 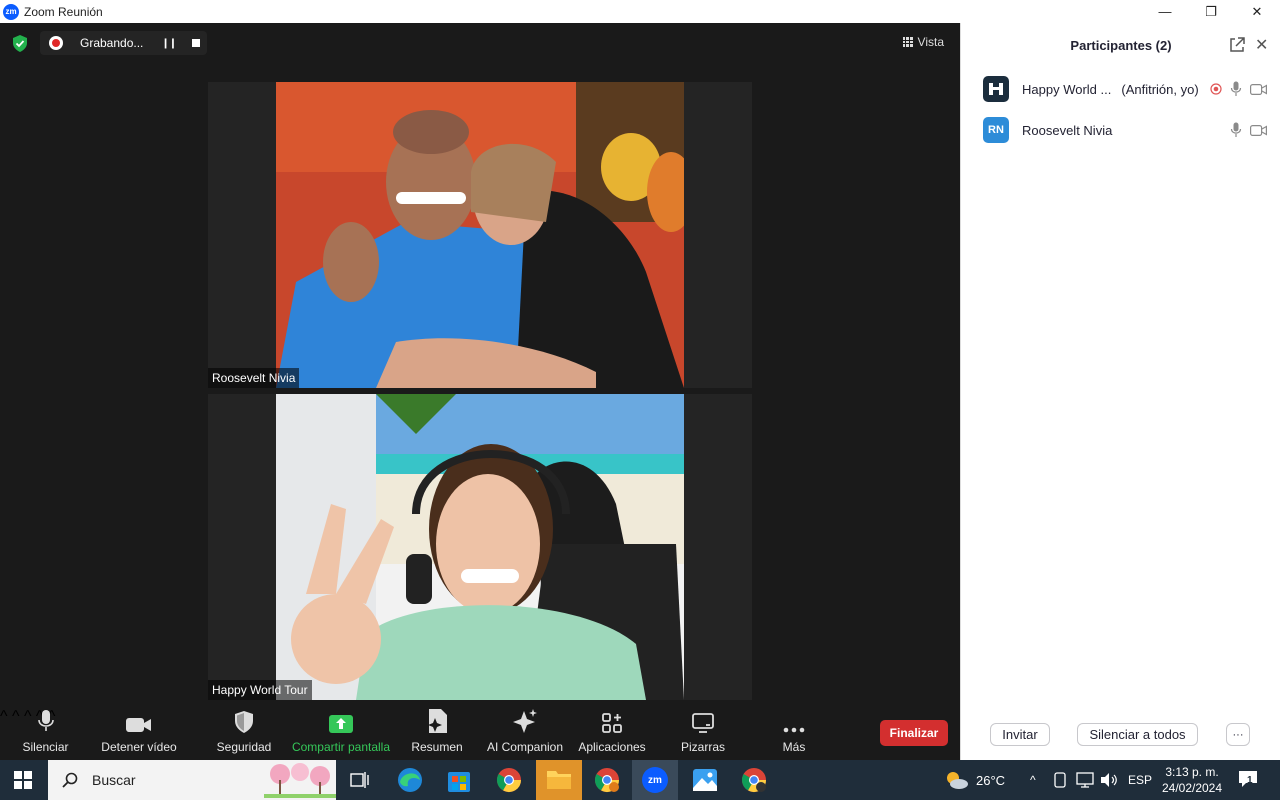 I want to click on folder-icon, so click(x=559, y=780).